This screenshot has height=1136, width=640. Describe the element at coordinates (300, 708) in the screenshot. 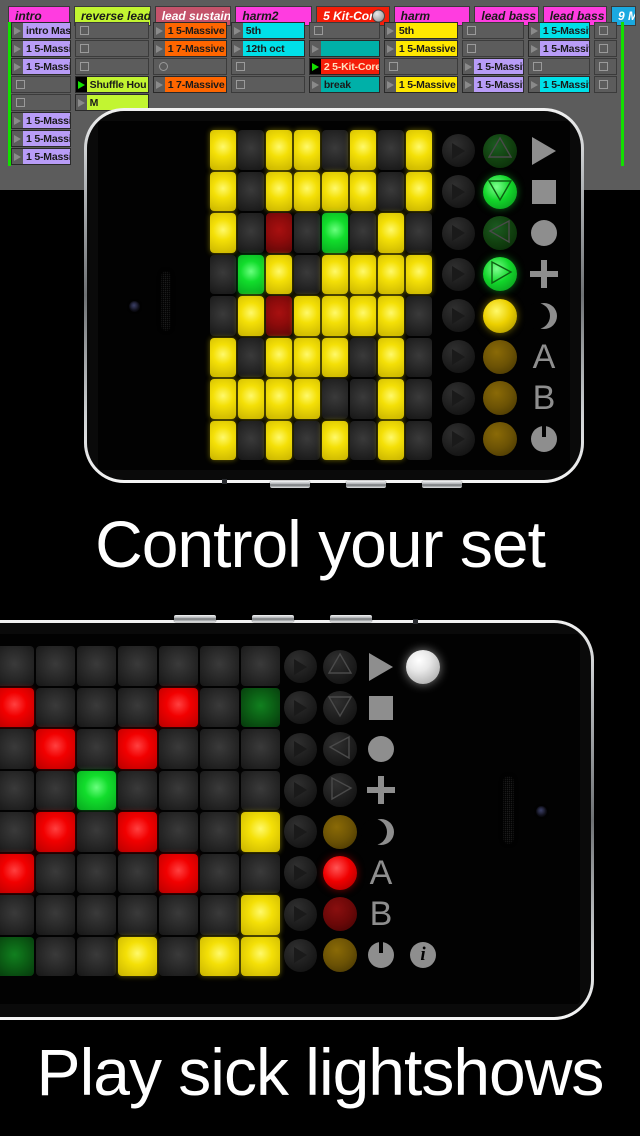

I see `scene-launch-2-button` at that location.